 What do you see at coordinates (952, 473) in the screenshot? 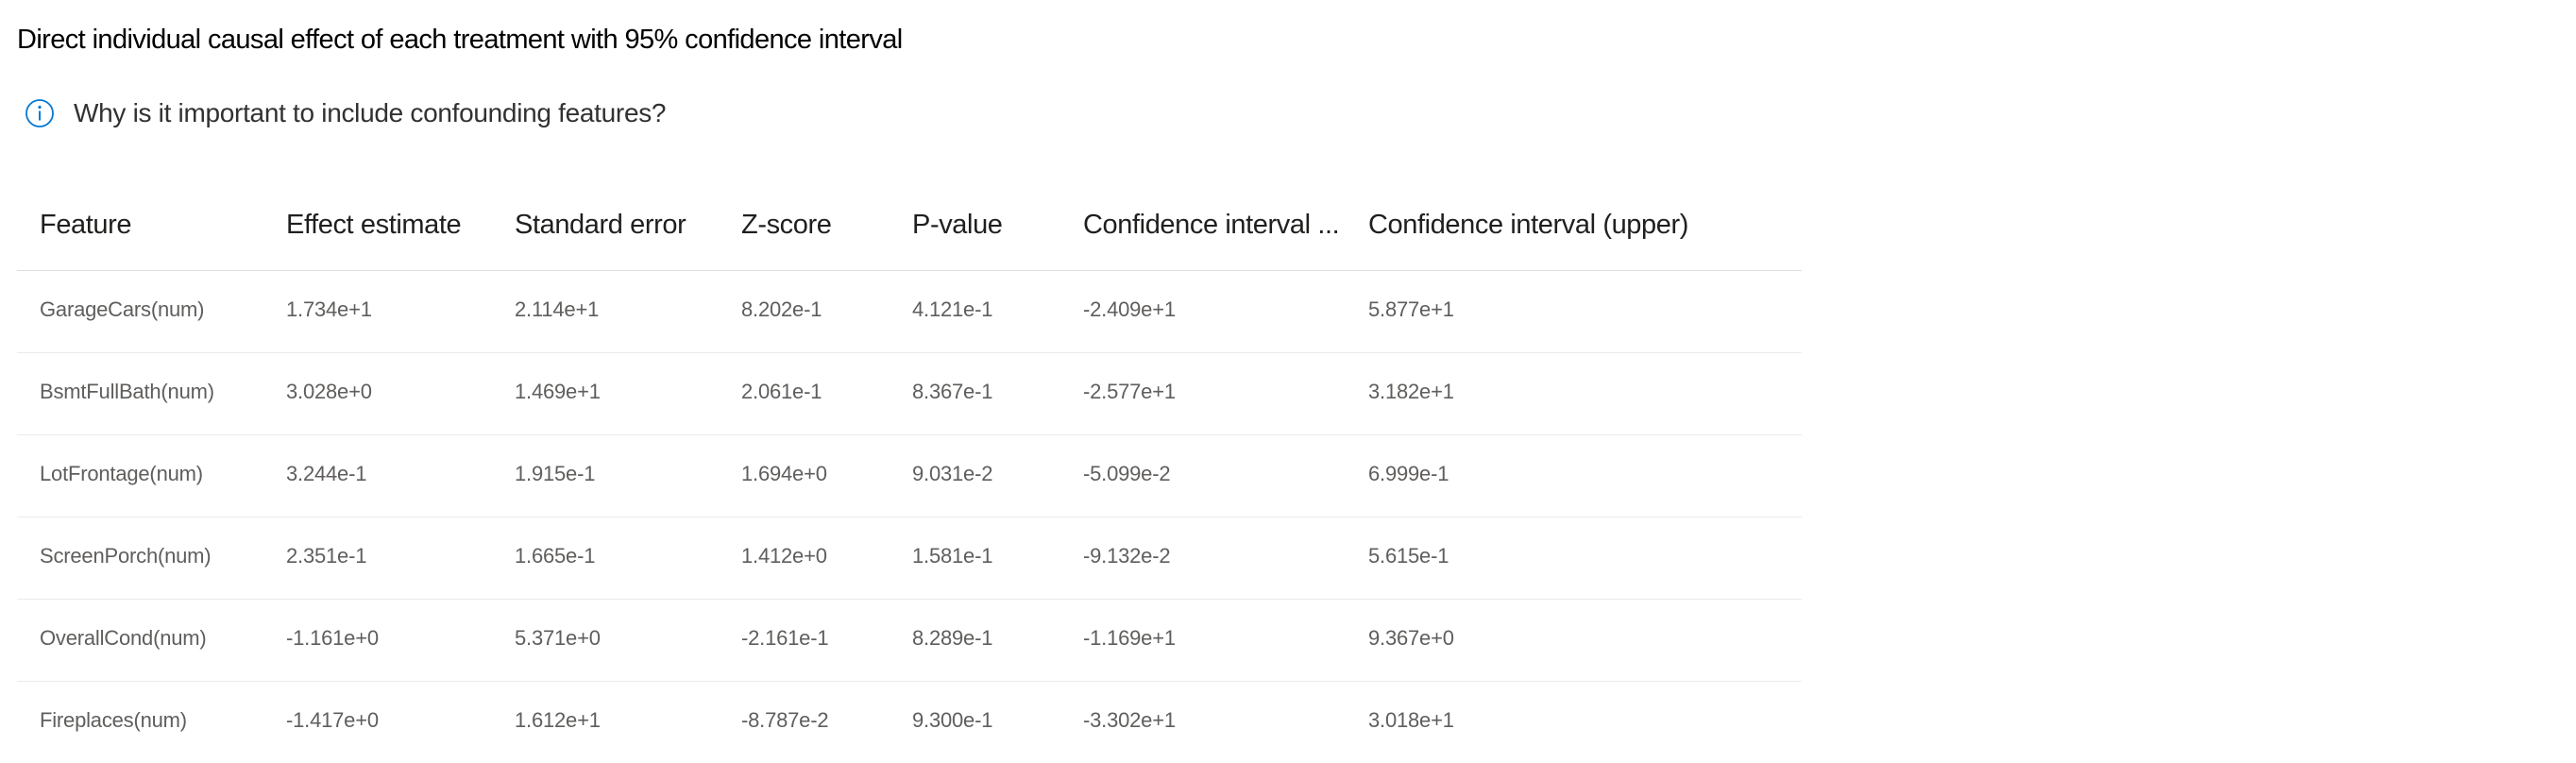
I see `cell-p-value: 9.031e-2` at bounding box center [952, 473].